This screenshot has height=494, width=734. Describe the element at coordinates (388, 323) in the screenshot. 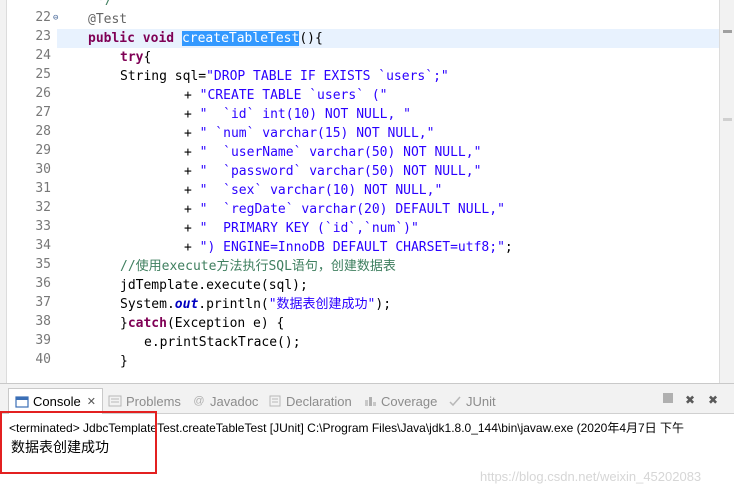

I see `code-line: }catch(Exception e) {` at that location.